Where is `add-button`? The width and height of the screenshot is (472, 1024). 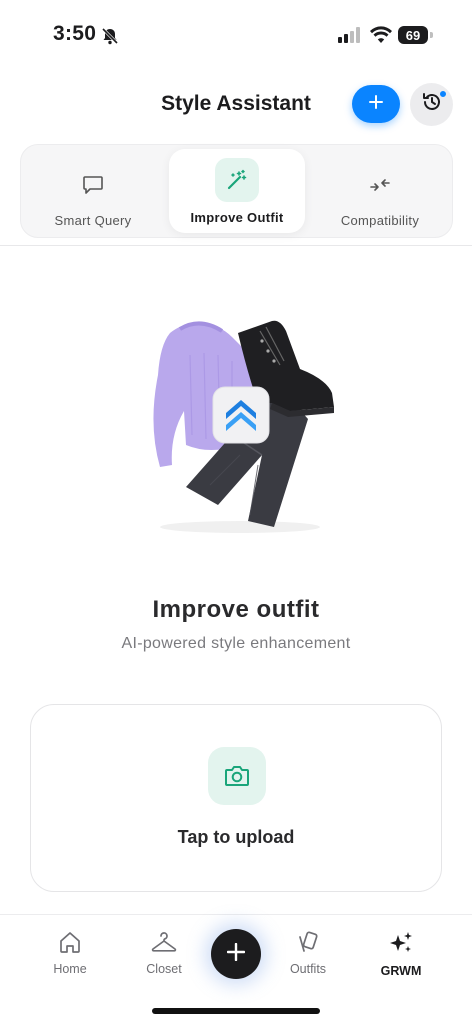 add-button is located at coordinates (376, 104).